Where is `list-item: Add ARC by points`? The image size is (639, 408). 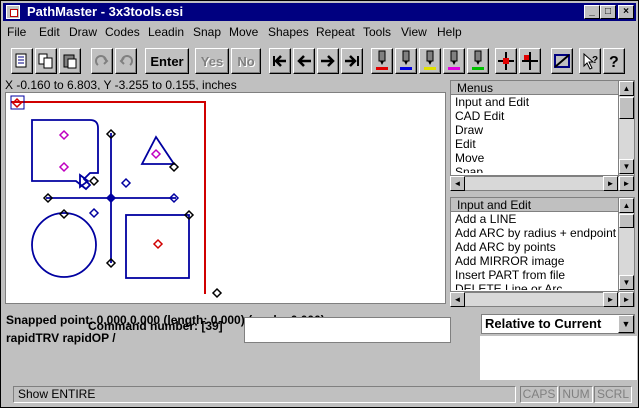
list-item: Add ARC by points is located at coordinates (542, 247).